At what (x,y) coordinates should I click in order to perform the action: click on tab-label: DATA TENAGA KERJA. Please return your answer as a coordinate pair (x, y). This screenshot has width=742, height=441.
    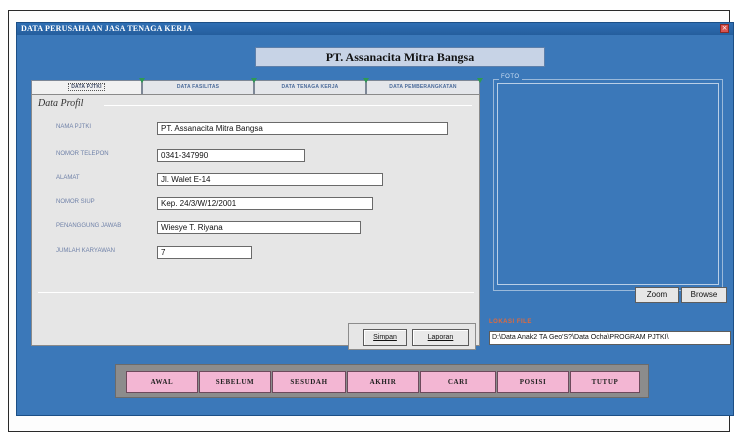
    Looking at the image, I should click on (310, 87).